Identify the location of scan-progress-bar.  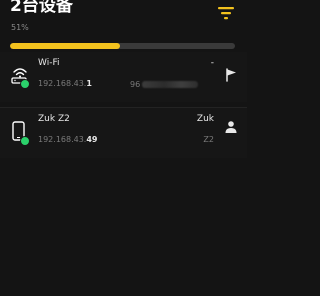
(122, 46).